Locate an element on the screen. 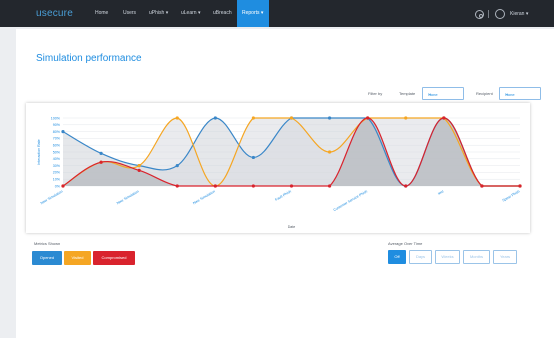  y-tick-label: 40% is located at coordinates (57, 159).